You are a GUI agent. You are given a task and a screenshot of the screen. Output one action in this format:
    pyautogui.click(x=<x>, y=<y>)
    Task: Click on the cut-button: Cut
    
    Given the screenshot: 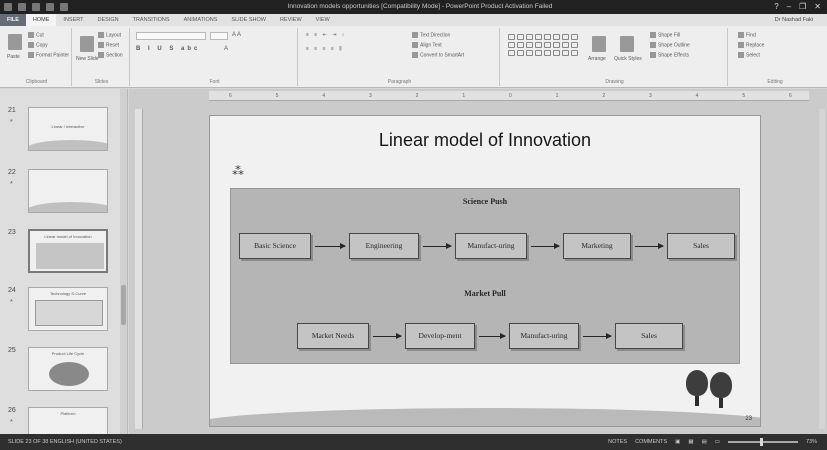 What is the action you would take?
    pyautogui.click(x=36, y=35)
    